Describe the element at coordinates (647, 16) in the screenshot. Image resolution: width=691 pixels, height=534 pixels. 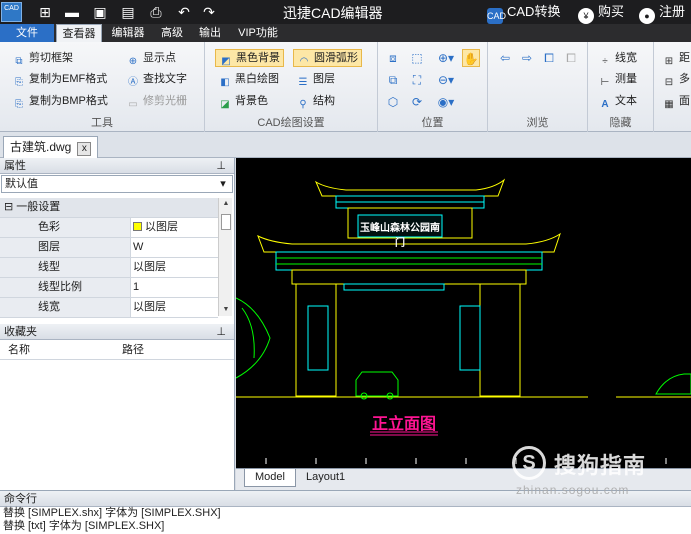
I see `user-icon: ●` at that location.